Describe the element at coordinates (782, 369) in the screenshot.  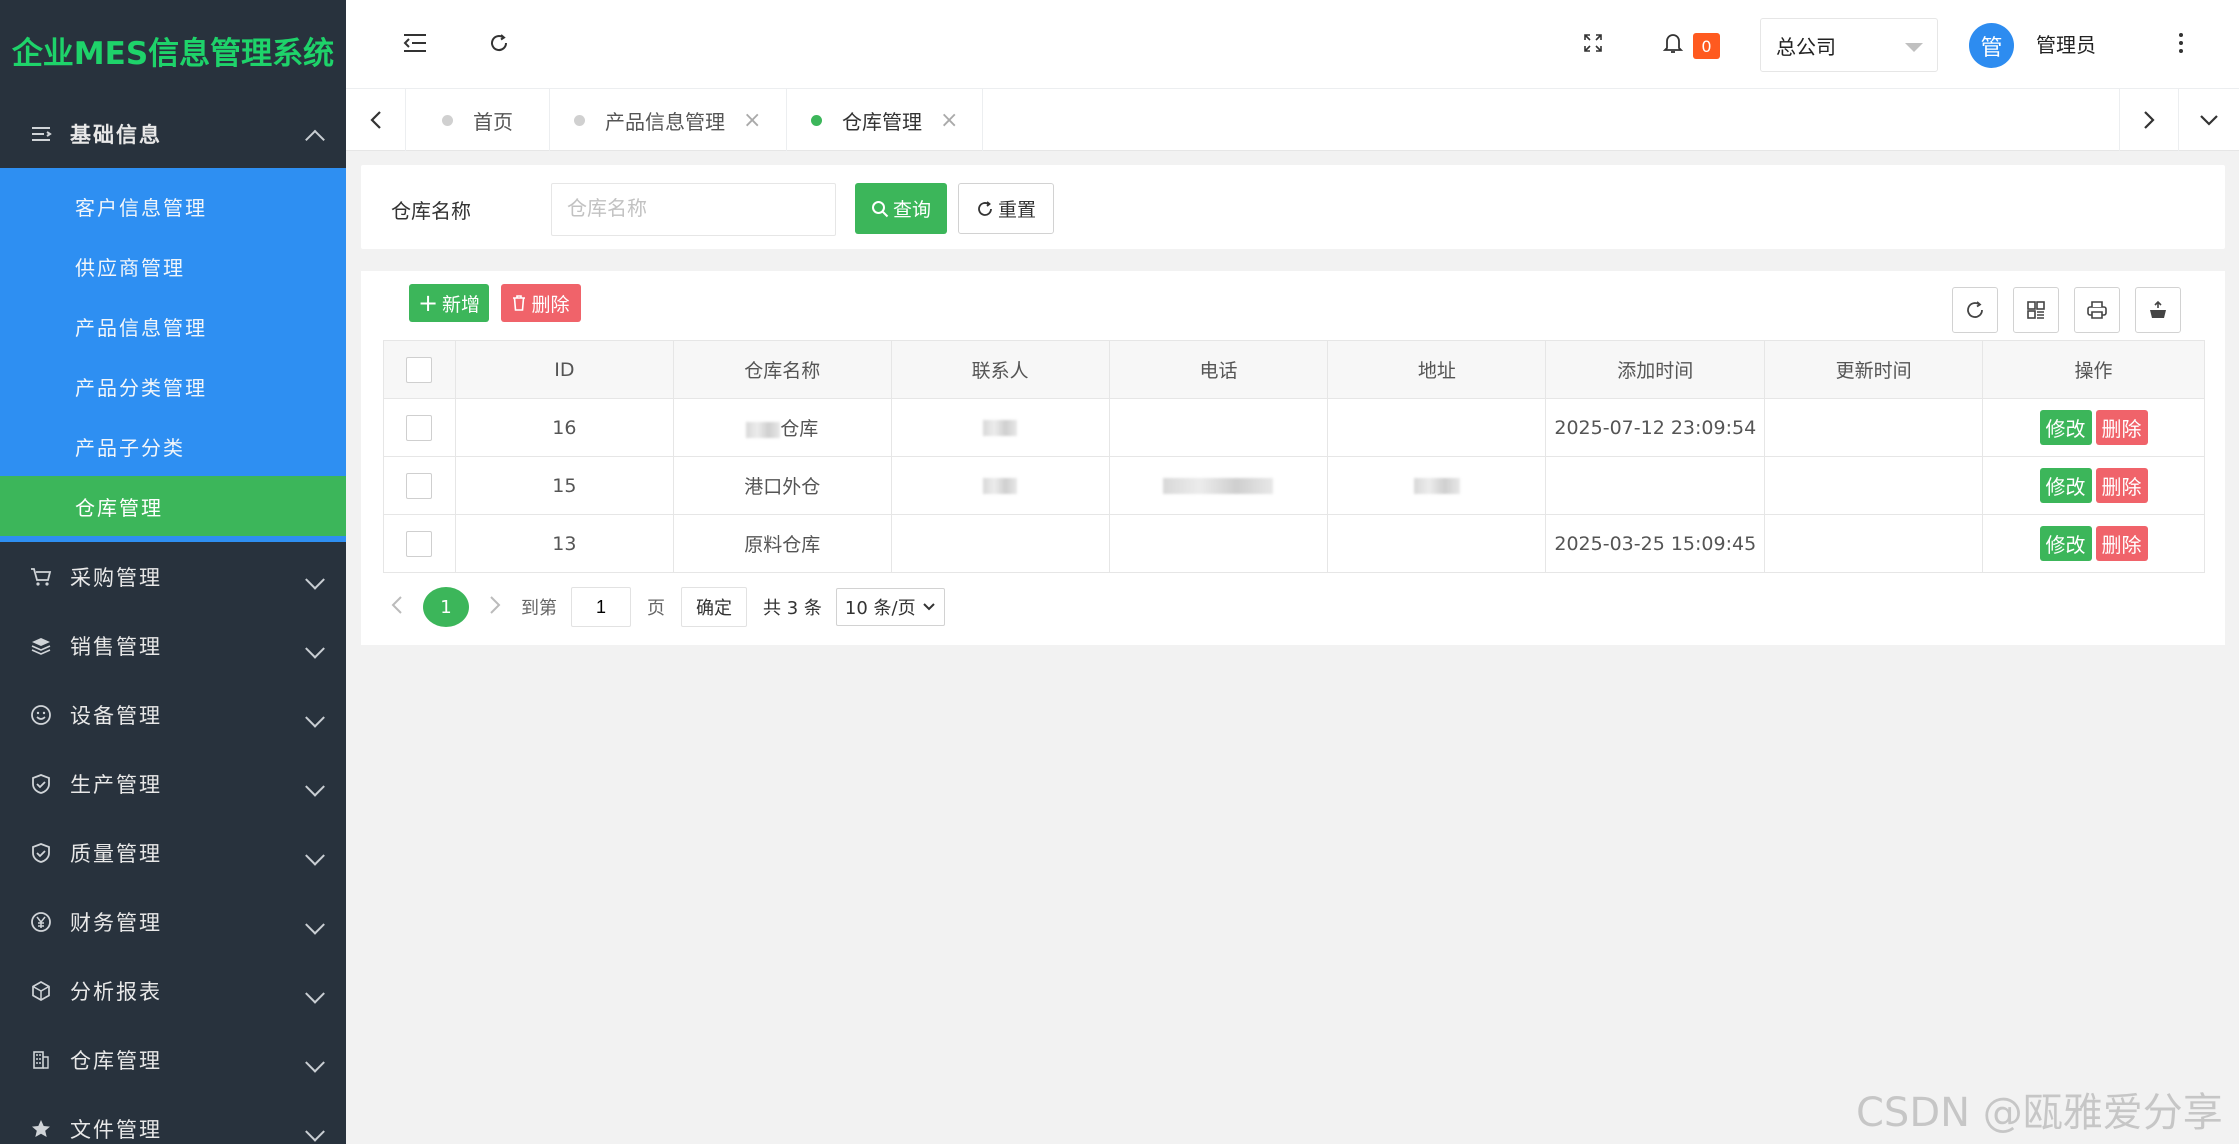
I see `column-header: 仓库名称` at that location.